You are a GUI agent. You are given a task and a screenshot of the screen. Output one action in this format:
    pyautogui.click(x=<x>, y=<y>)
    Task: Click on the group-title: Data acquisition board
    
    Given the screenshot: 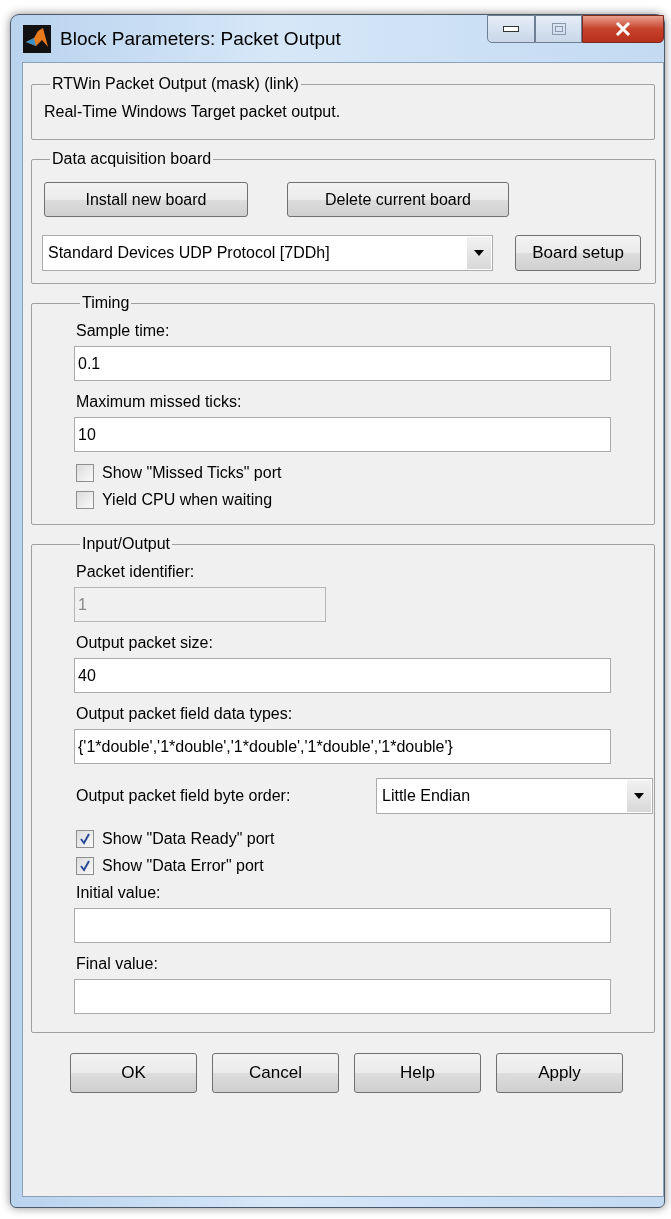 What is the action you would take?
    pyautogui.click(x=132, y=159)
    